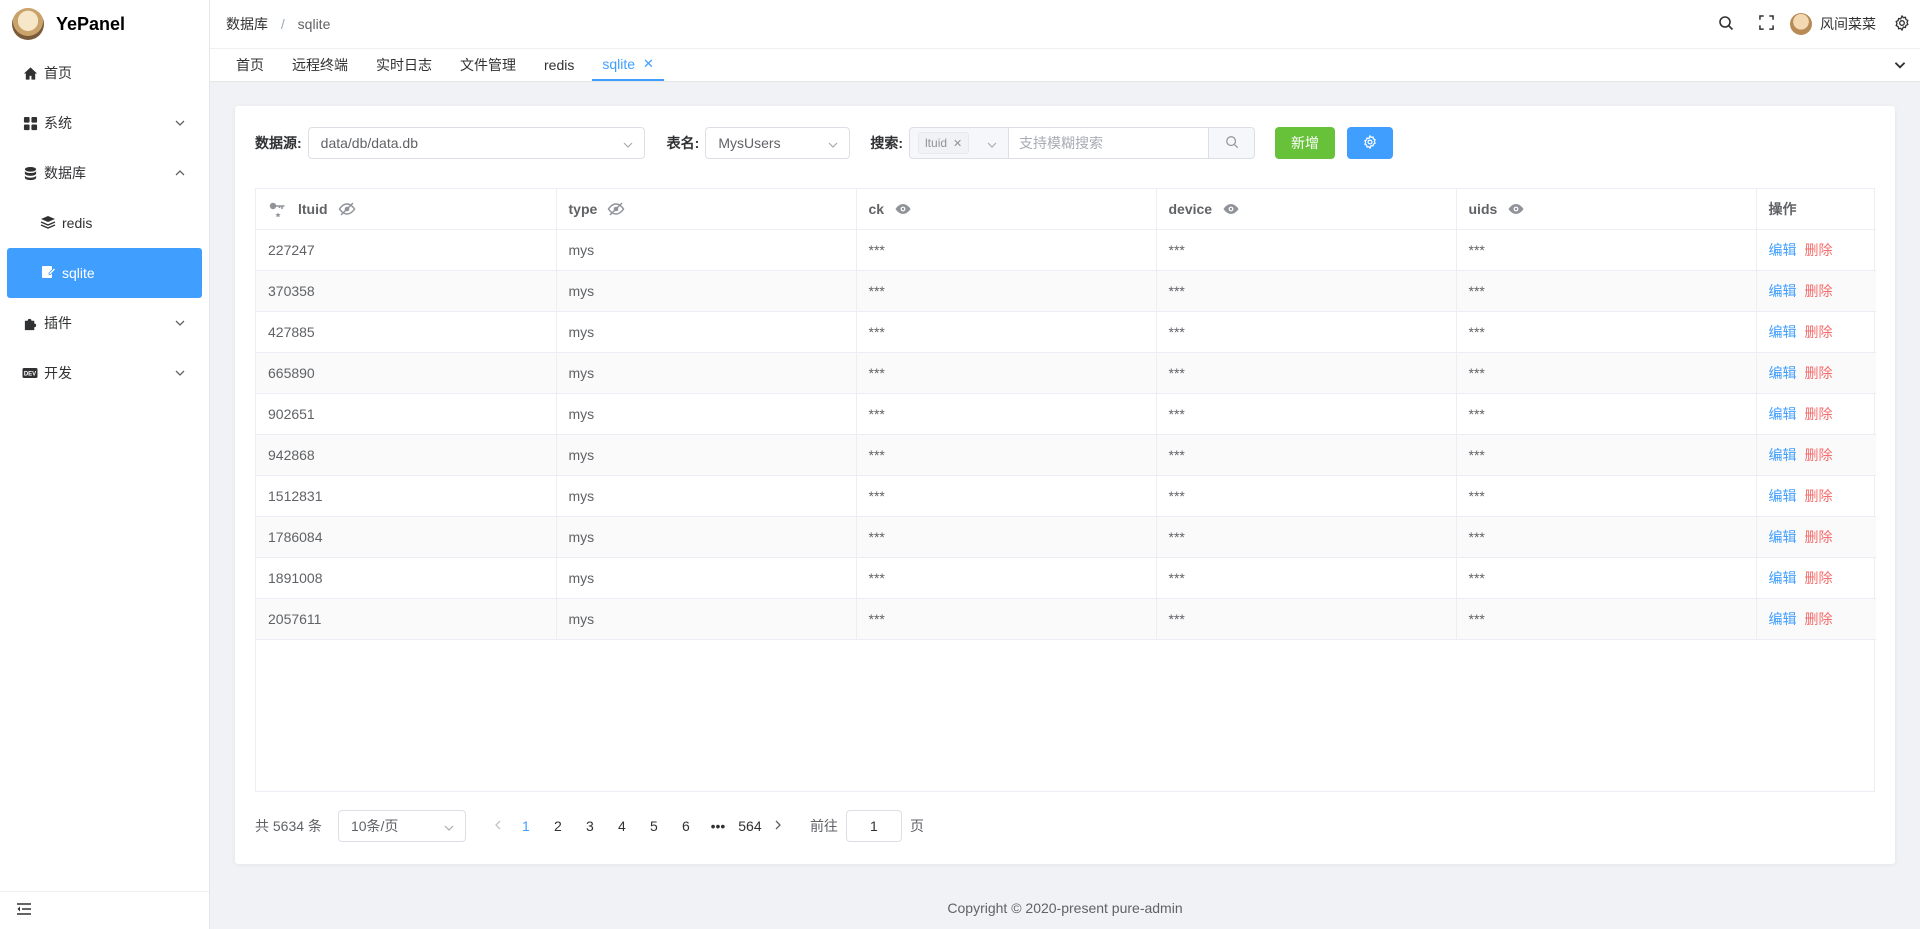 This screenshot has width=1920, height=929. Describe the element at coordinates (369, 143) in the screenshot. I see `datasource-value: data/db/data.db` at that location.